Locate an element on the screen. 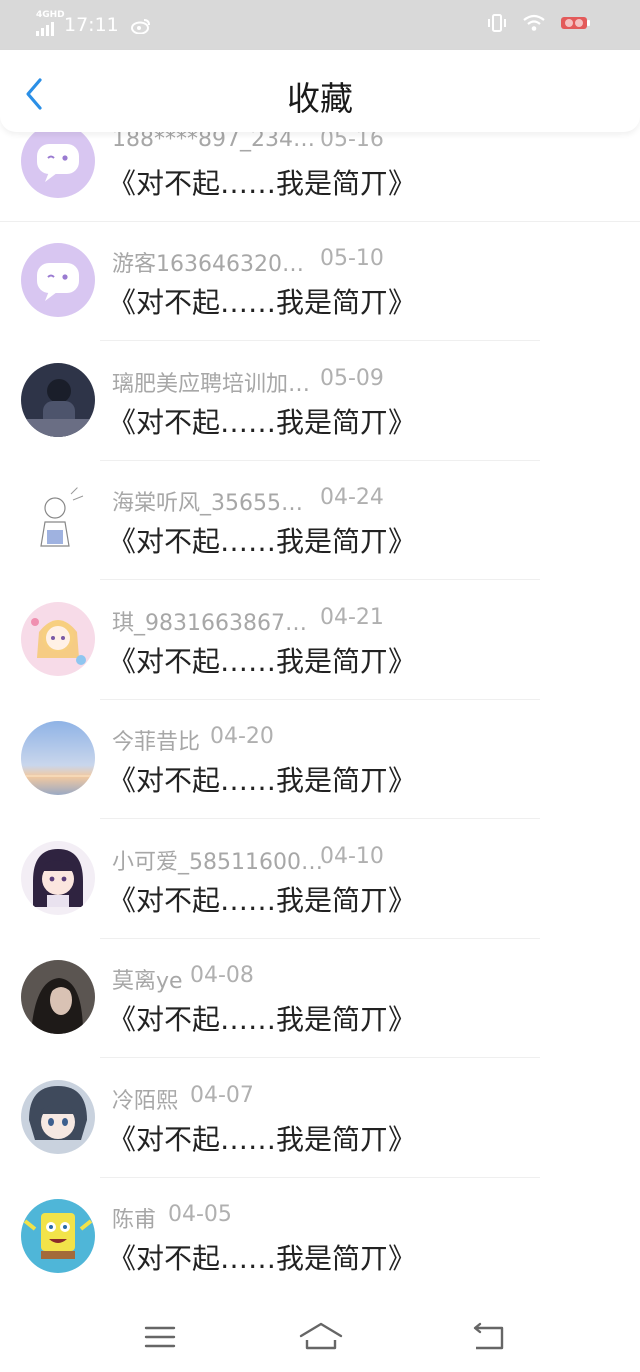 The width and height of the screenshot is (640, 1372). date: 04-24 is located at coordinates (352, 497).